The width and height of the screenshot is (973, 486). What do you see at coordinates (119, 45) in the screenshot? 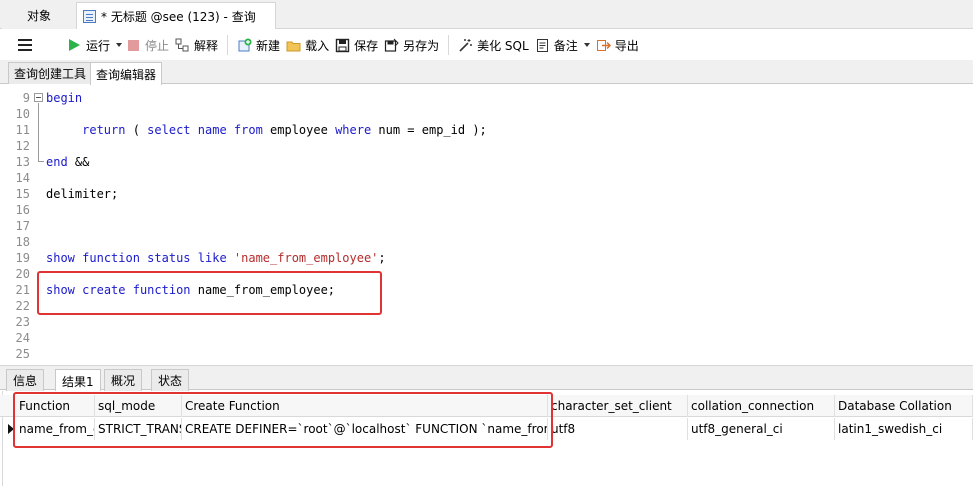
I see `run-dropdown-icon` at bounding box center [119, 45].